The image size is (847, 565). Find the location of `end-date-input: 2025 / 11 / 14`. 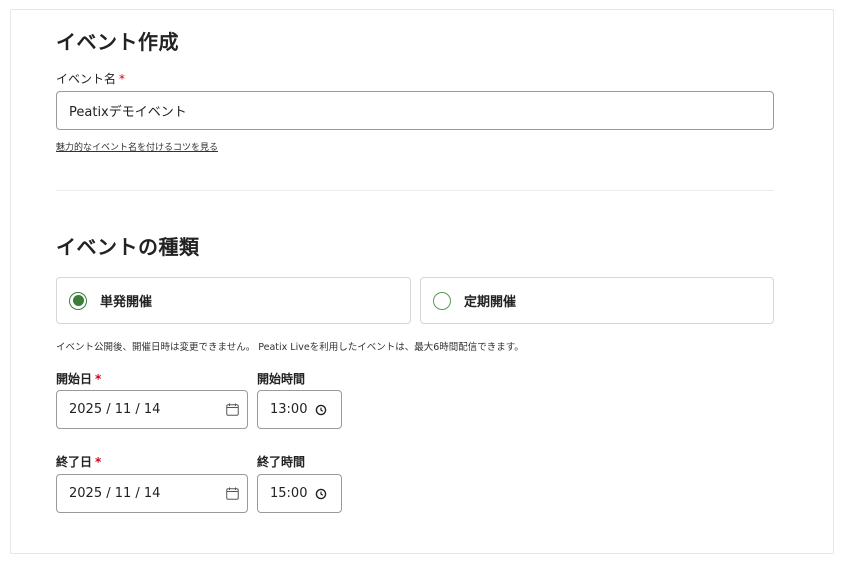

end-date-input: 2025 / 11 / 14 is located at coordinates (152, 493).